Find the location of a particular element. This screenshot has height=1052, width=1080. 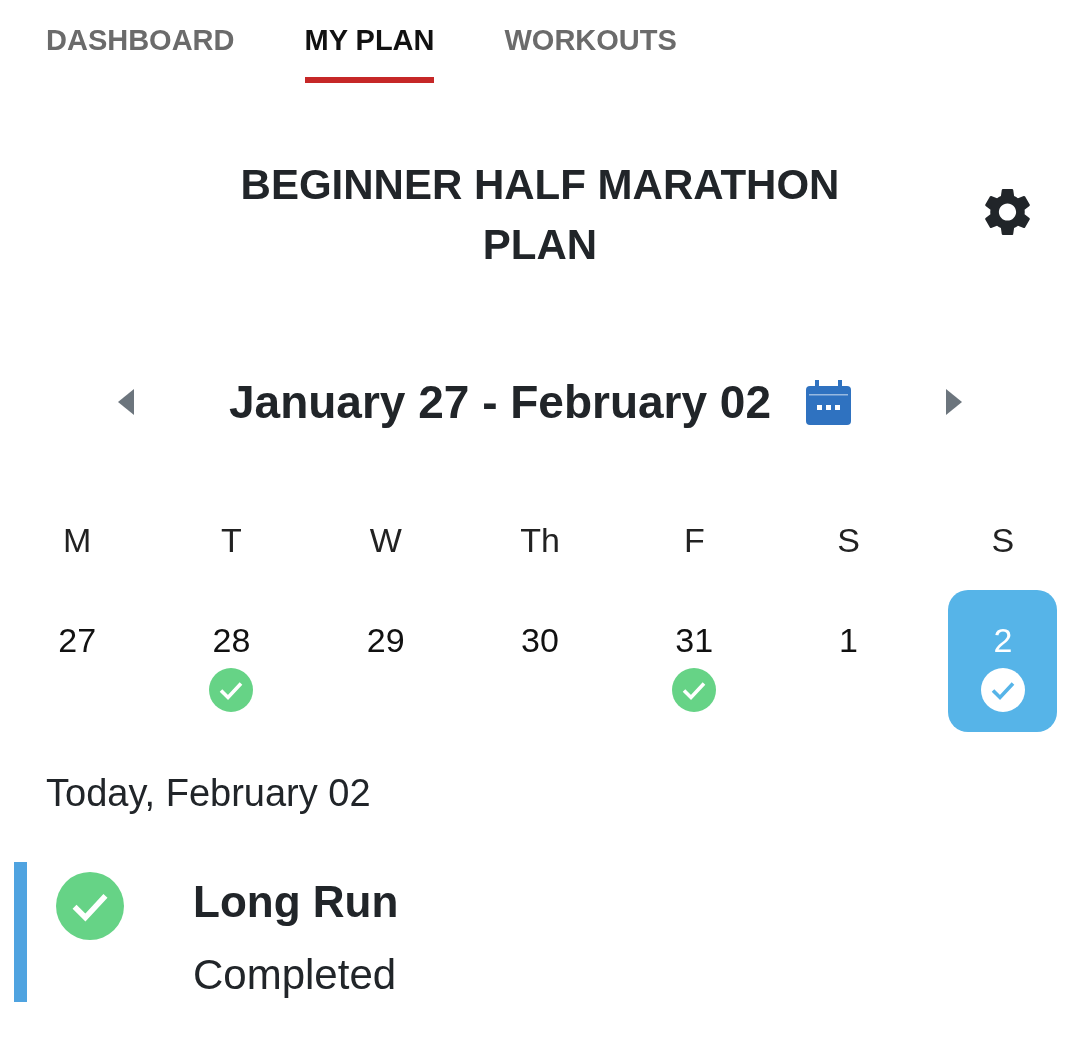

weekday-label: T is located at coordinates (231, 540).